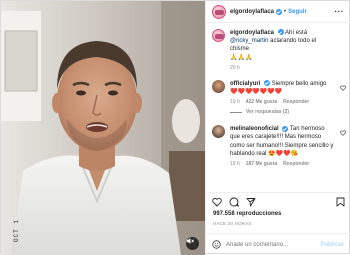 The width and height of the screenshot is (350, 255). I want to click on comment-username: melinaleonoficial, so click(254, 129).